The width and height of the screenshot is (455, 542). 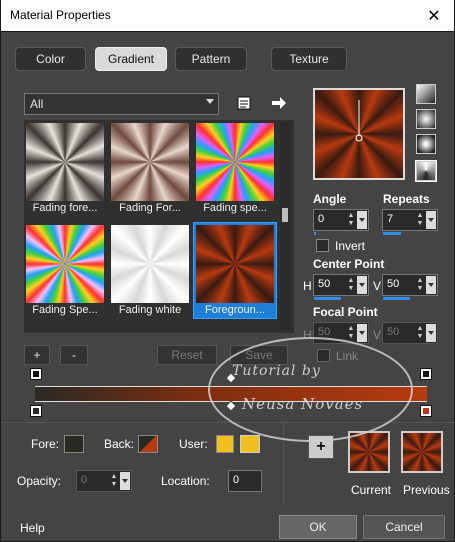 I want to click on center-v-slider, so click(x=396, y=298).